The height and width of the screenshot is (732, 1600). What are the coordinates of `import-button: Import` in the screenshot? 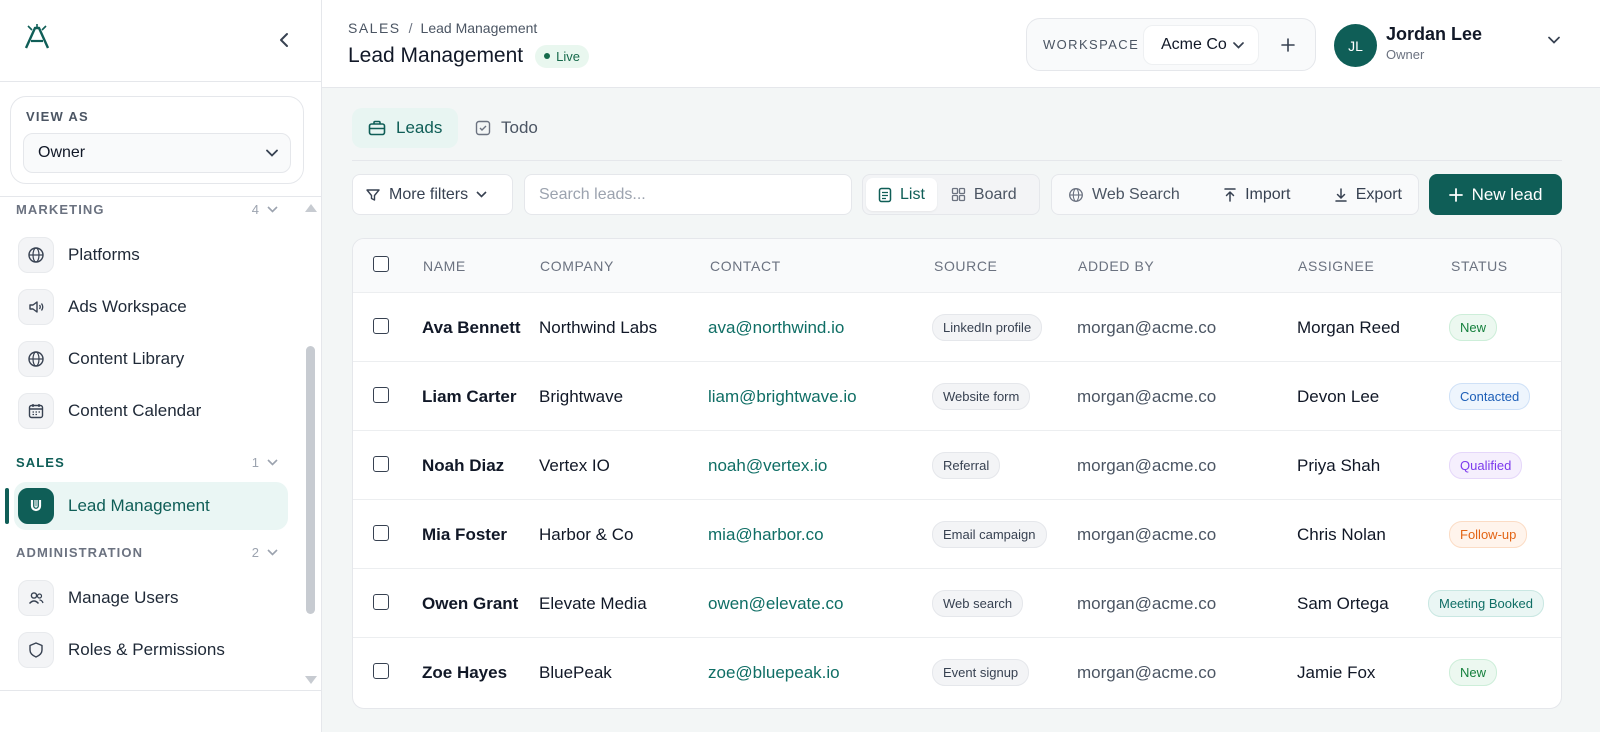 It's located at (1256, 195).